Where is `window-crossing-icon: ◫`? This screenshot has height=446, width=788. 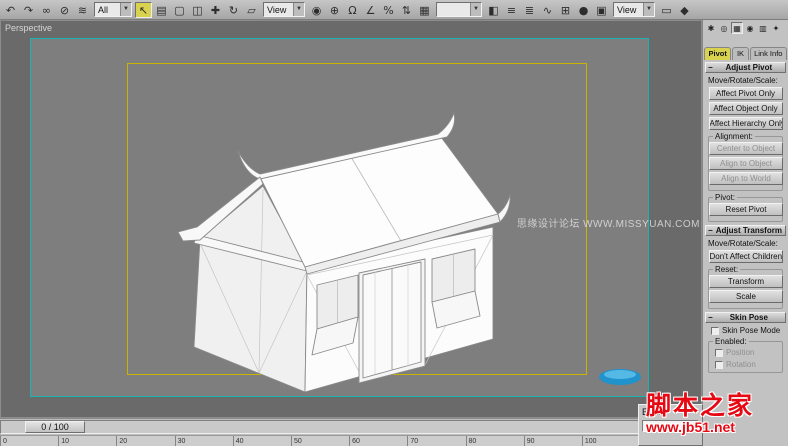
window-crossing-icon: ◫ is located at coordinates (197, 10).